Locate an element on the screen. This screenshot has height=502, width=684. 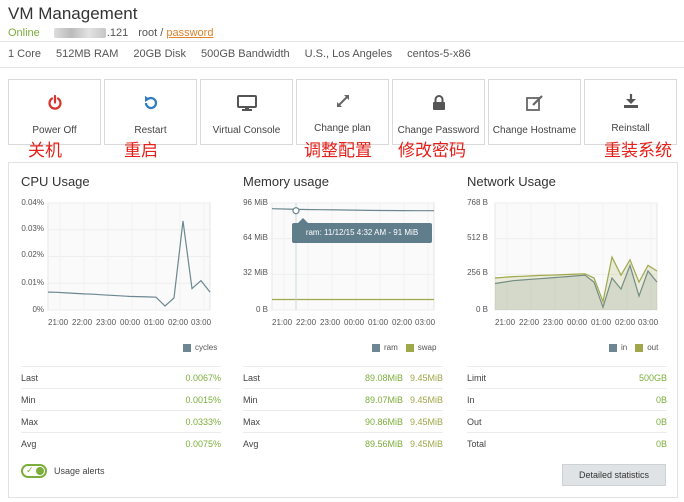
network-xtick: 23:00 is located at coordinates (553, 322).